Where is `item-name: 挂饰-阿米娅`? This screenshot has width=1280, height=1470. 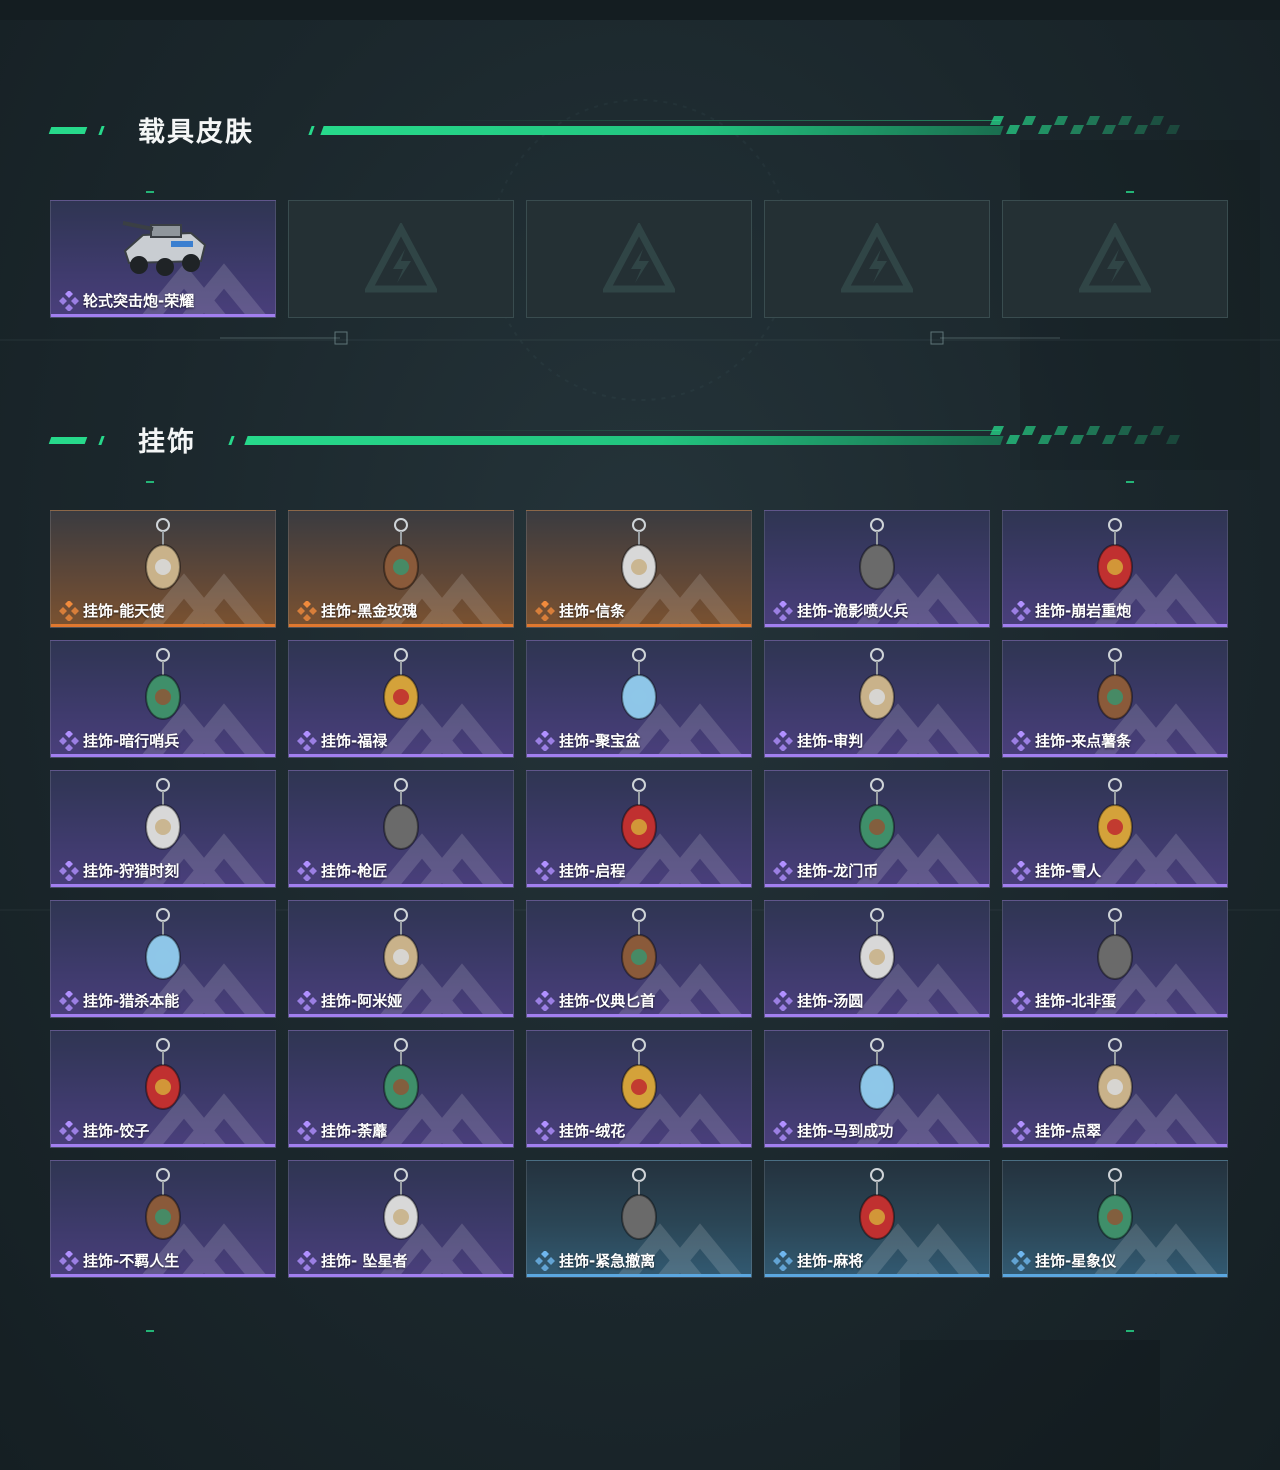 item-name: 挂饰-阿米娅 is located at coordinates (362, 1001).